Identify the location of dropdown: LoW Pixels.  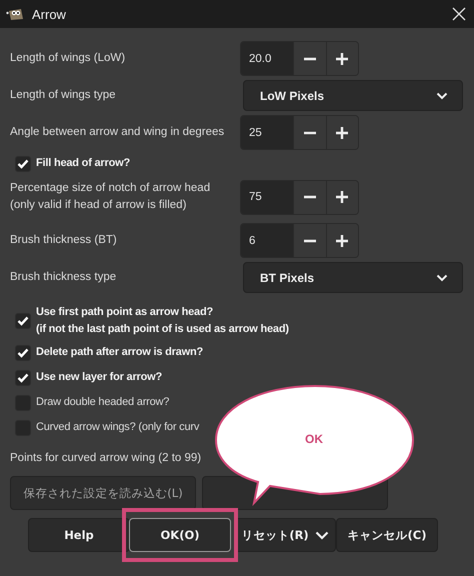
(353, 95).